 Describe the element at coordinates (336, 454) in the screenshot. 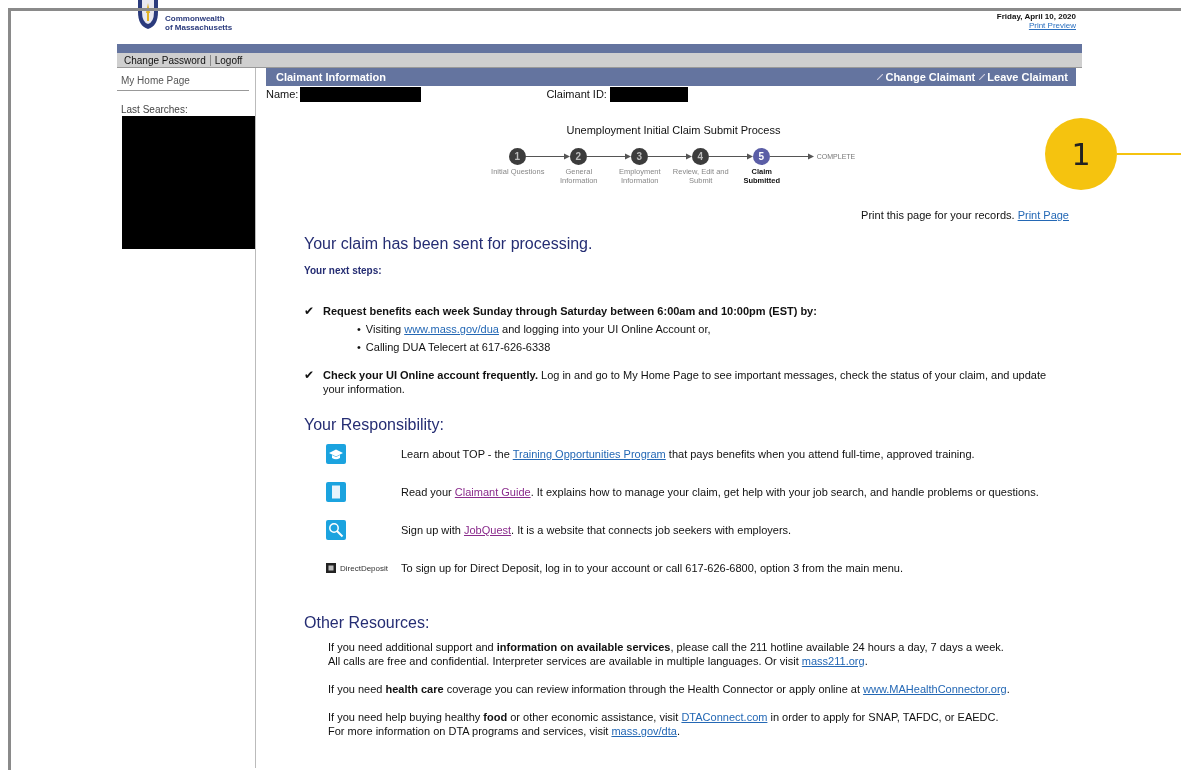

I see `graduation-cap-icon` at that location.